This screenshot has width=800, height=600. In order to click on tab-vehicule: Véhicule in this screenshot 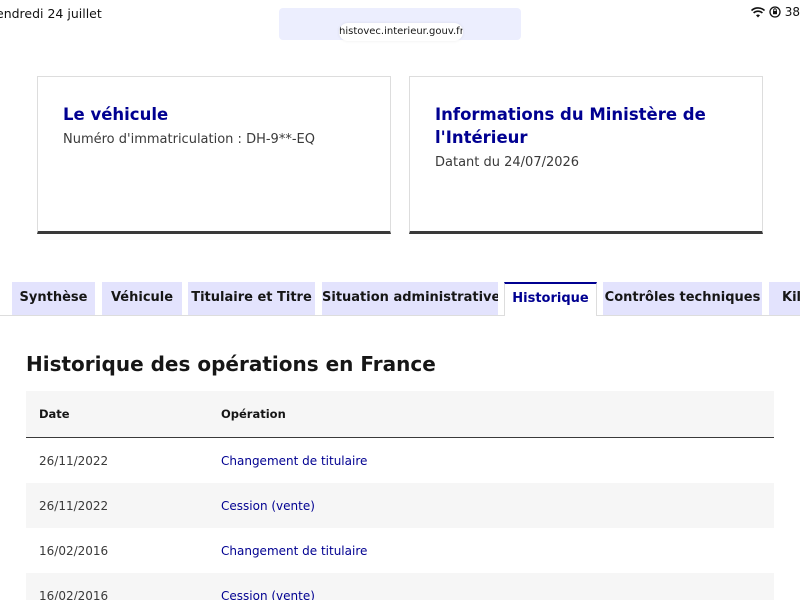, I will do `click(142, 298)`.